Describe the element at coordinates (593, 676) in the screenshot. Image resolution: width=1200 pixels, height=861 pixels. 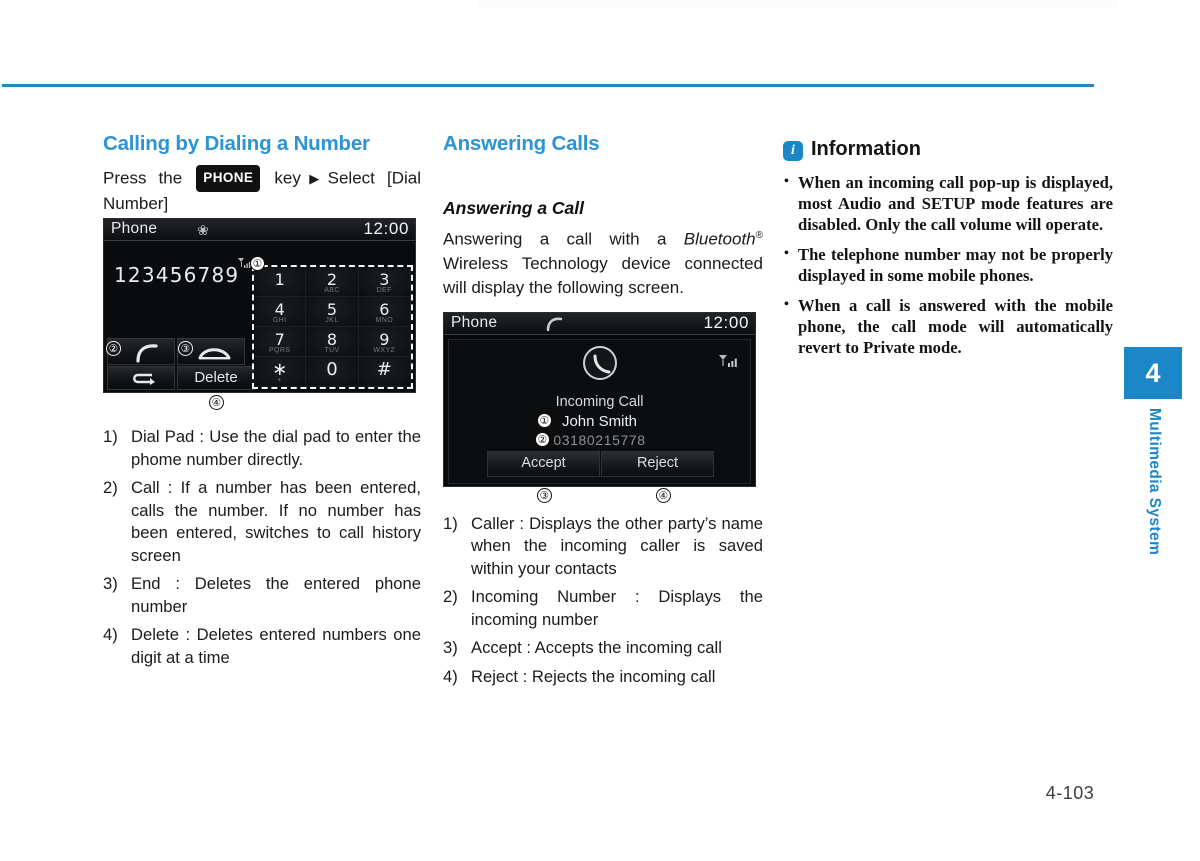
I see `list-text: Reject : Rejects the incoming call` at that location.